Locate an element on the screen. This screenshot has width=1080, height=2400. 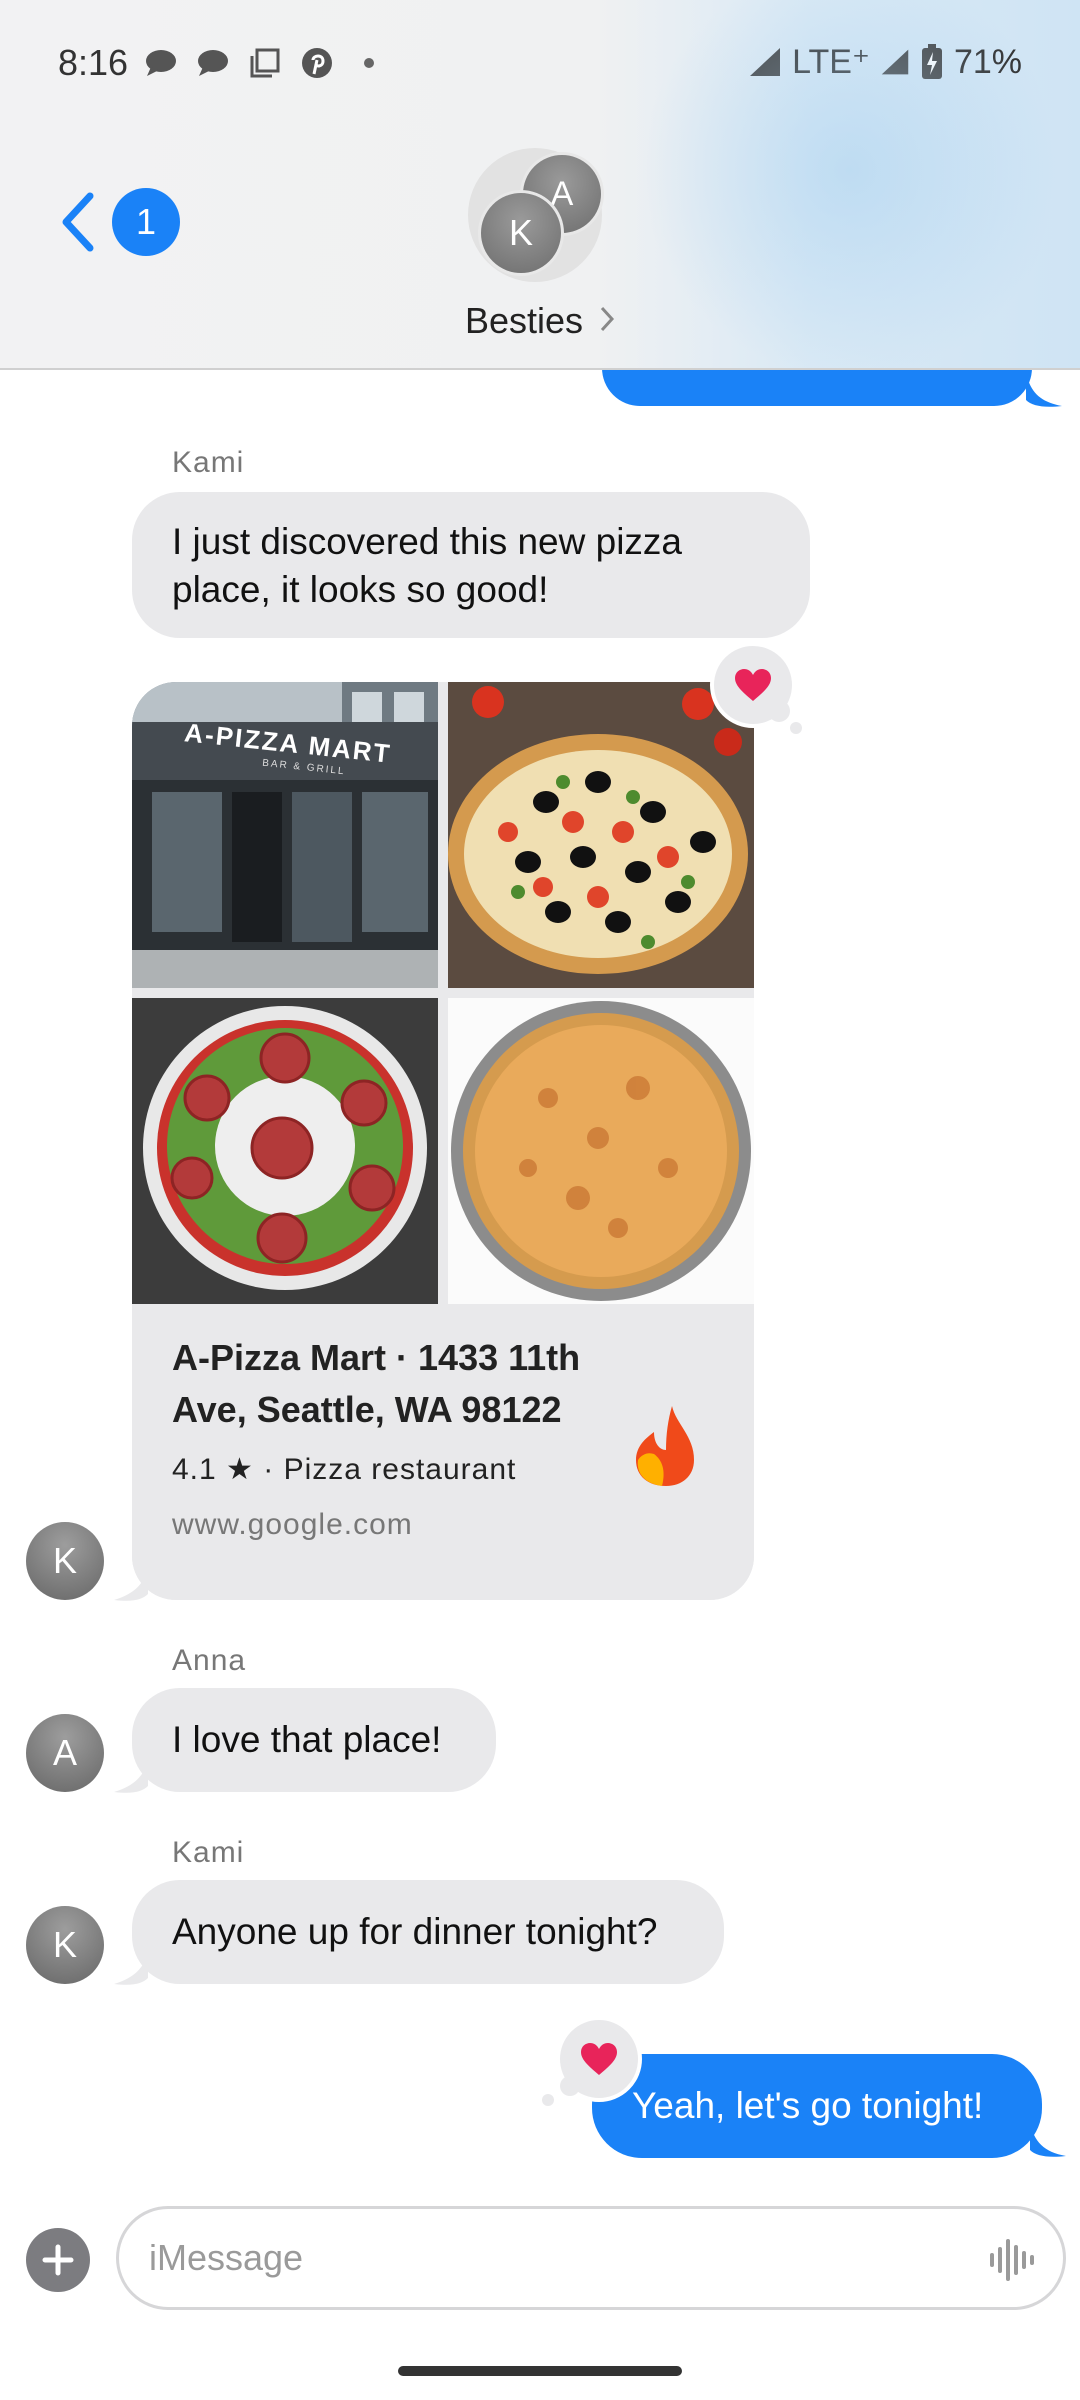
status-bar: 8:16 LTE⁺ 71% is located at coordinates (540, 65).